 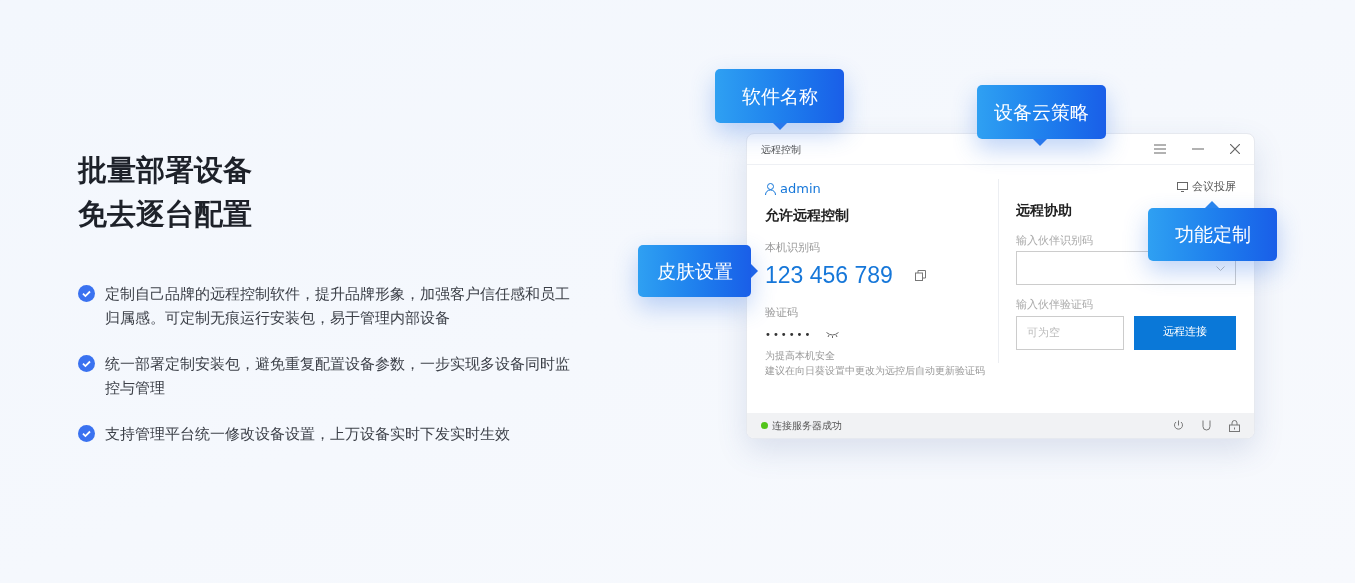 I want to click on magnet-icon, so click(x=1206, y=425).